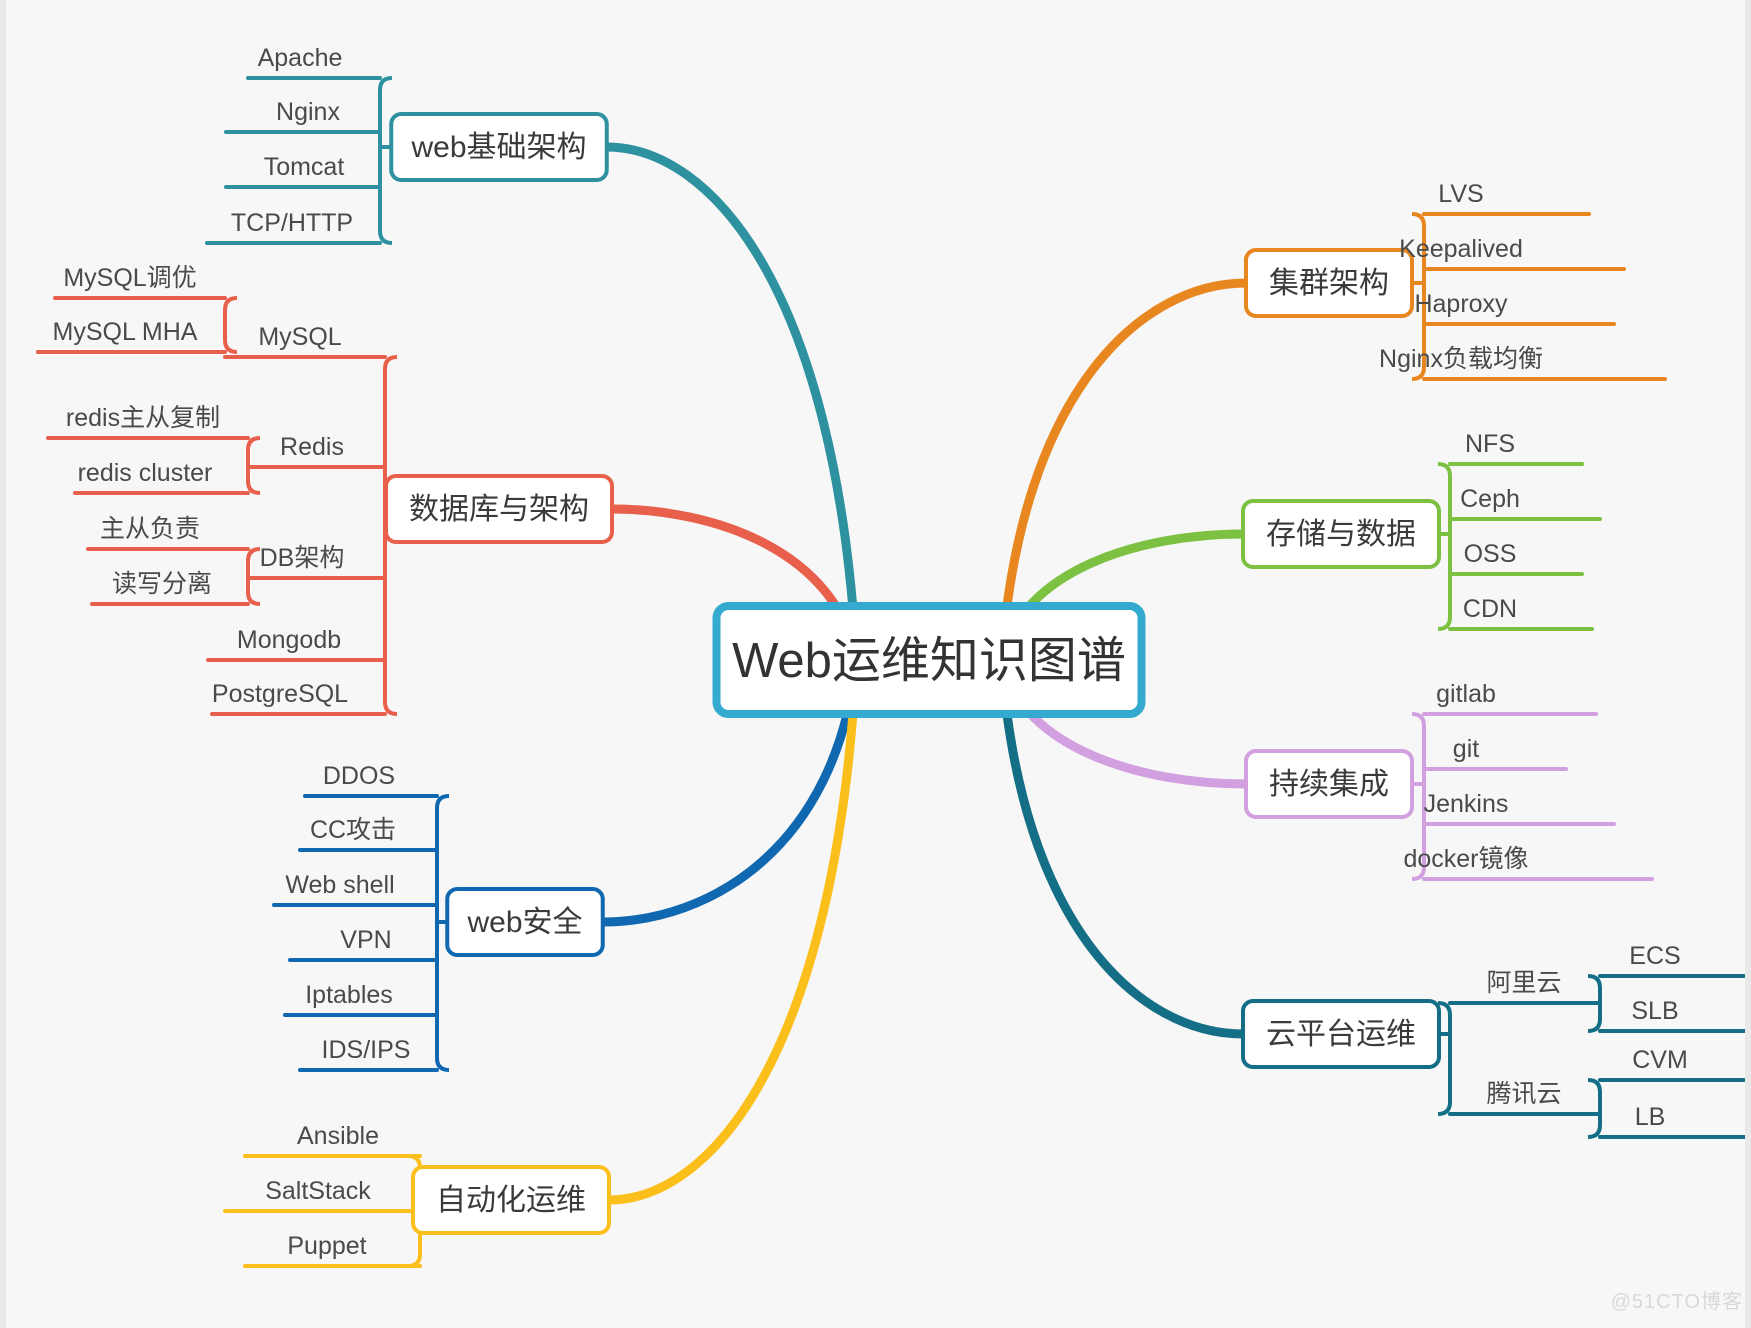 Image resolution: width=1751 pixels, height=1328 pixels. I want to click on leaf-label: SaltStack, so click(318, 1191).